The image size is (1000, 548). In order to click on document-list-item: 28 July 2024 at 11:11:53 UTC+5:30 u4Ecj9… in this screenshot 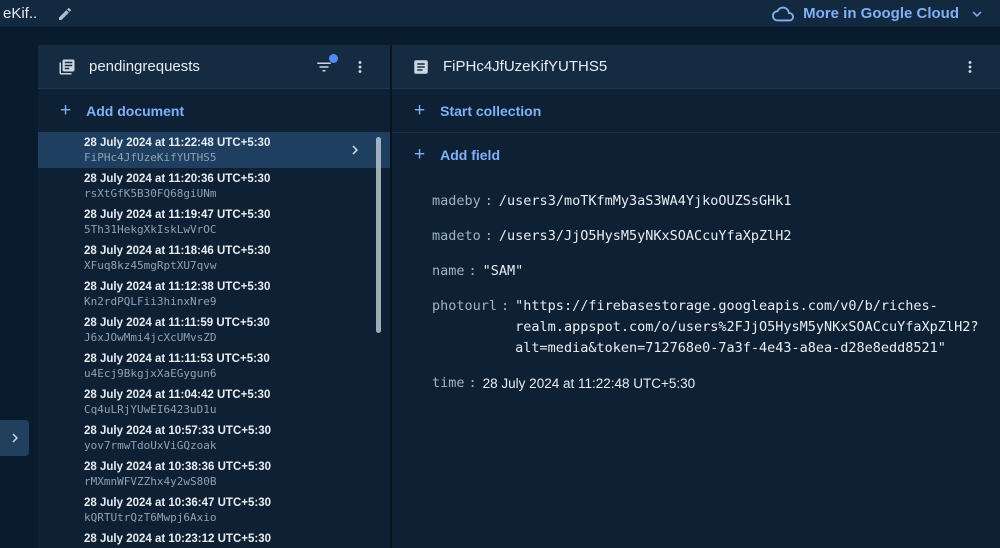, I will do `click(214, 366)`.